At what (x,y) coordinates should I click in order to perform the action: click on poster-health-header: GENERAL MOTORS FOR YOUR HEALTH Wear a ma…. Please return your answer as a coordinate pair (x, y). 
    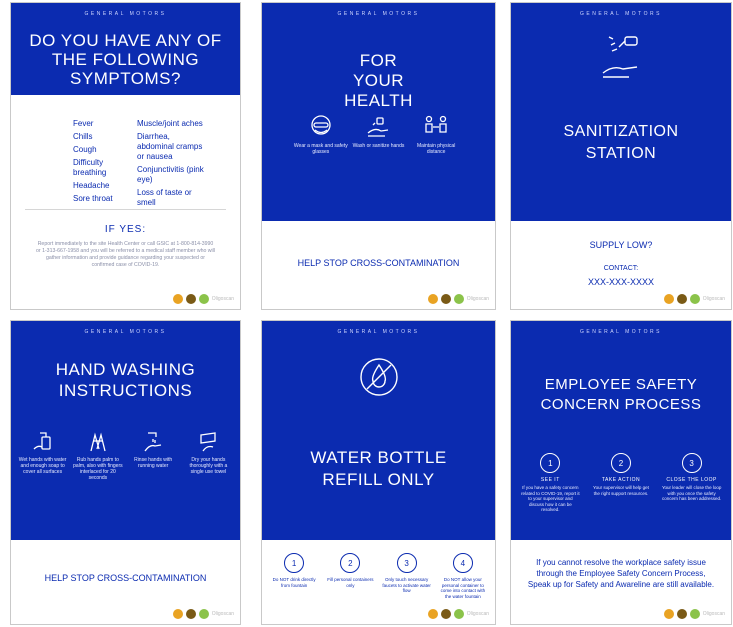
    Looking at the image, I should click on (378, 112).